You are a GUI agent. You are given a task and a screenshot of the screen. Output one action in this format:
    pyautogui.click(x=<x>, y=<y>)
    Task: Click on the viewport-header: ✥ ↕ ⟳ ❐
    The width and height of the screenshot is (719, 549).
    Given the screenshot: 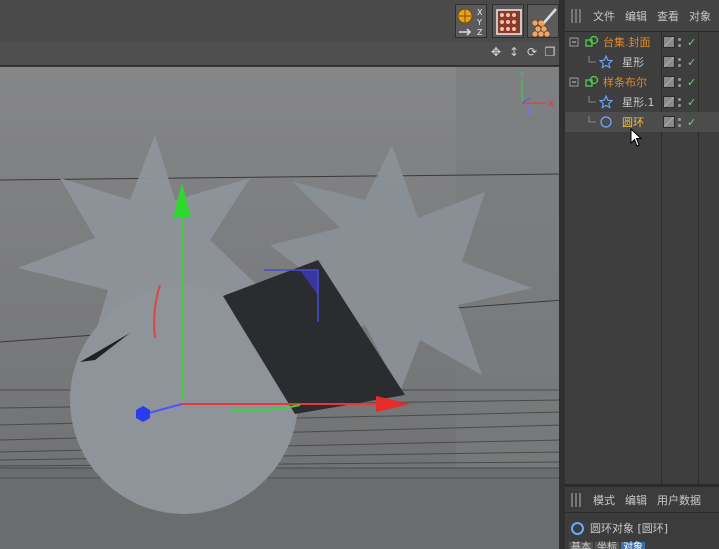 What is the action you would take?
    pyautogui.click(x=281, y=54)
    